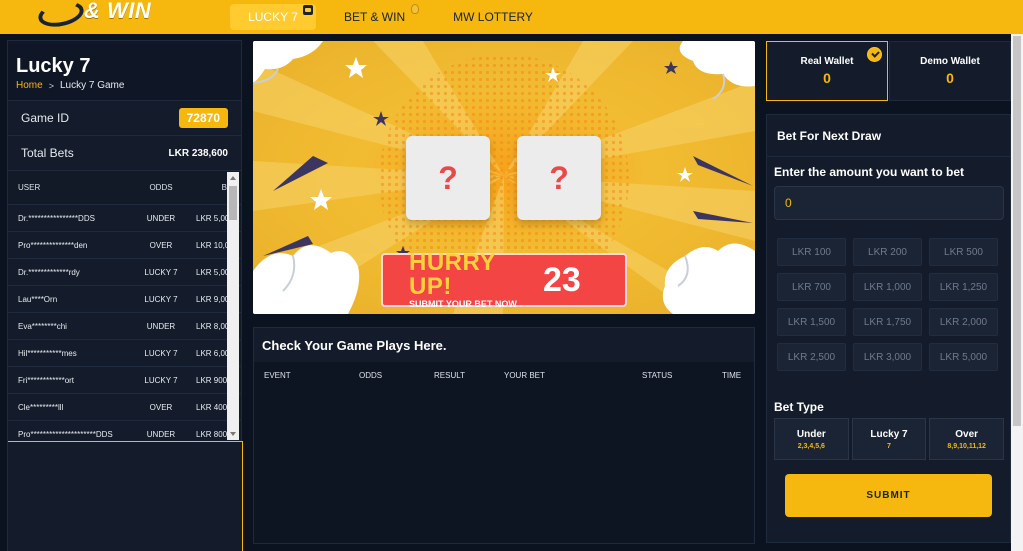 The image size is (1023, 551). I want to click on nav-item-bet-and-win: BET & WIN, so click(374, 17).